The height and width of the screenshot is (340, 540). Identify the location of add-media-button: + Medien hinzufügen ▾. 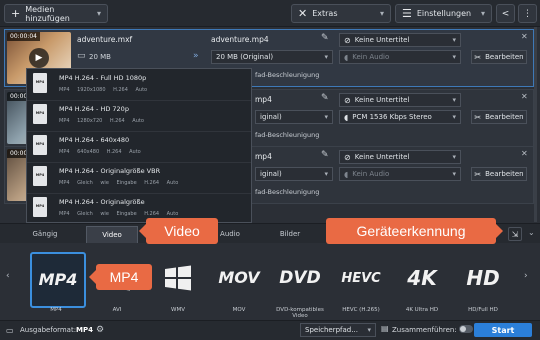
(56, 13).